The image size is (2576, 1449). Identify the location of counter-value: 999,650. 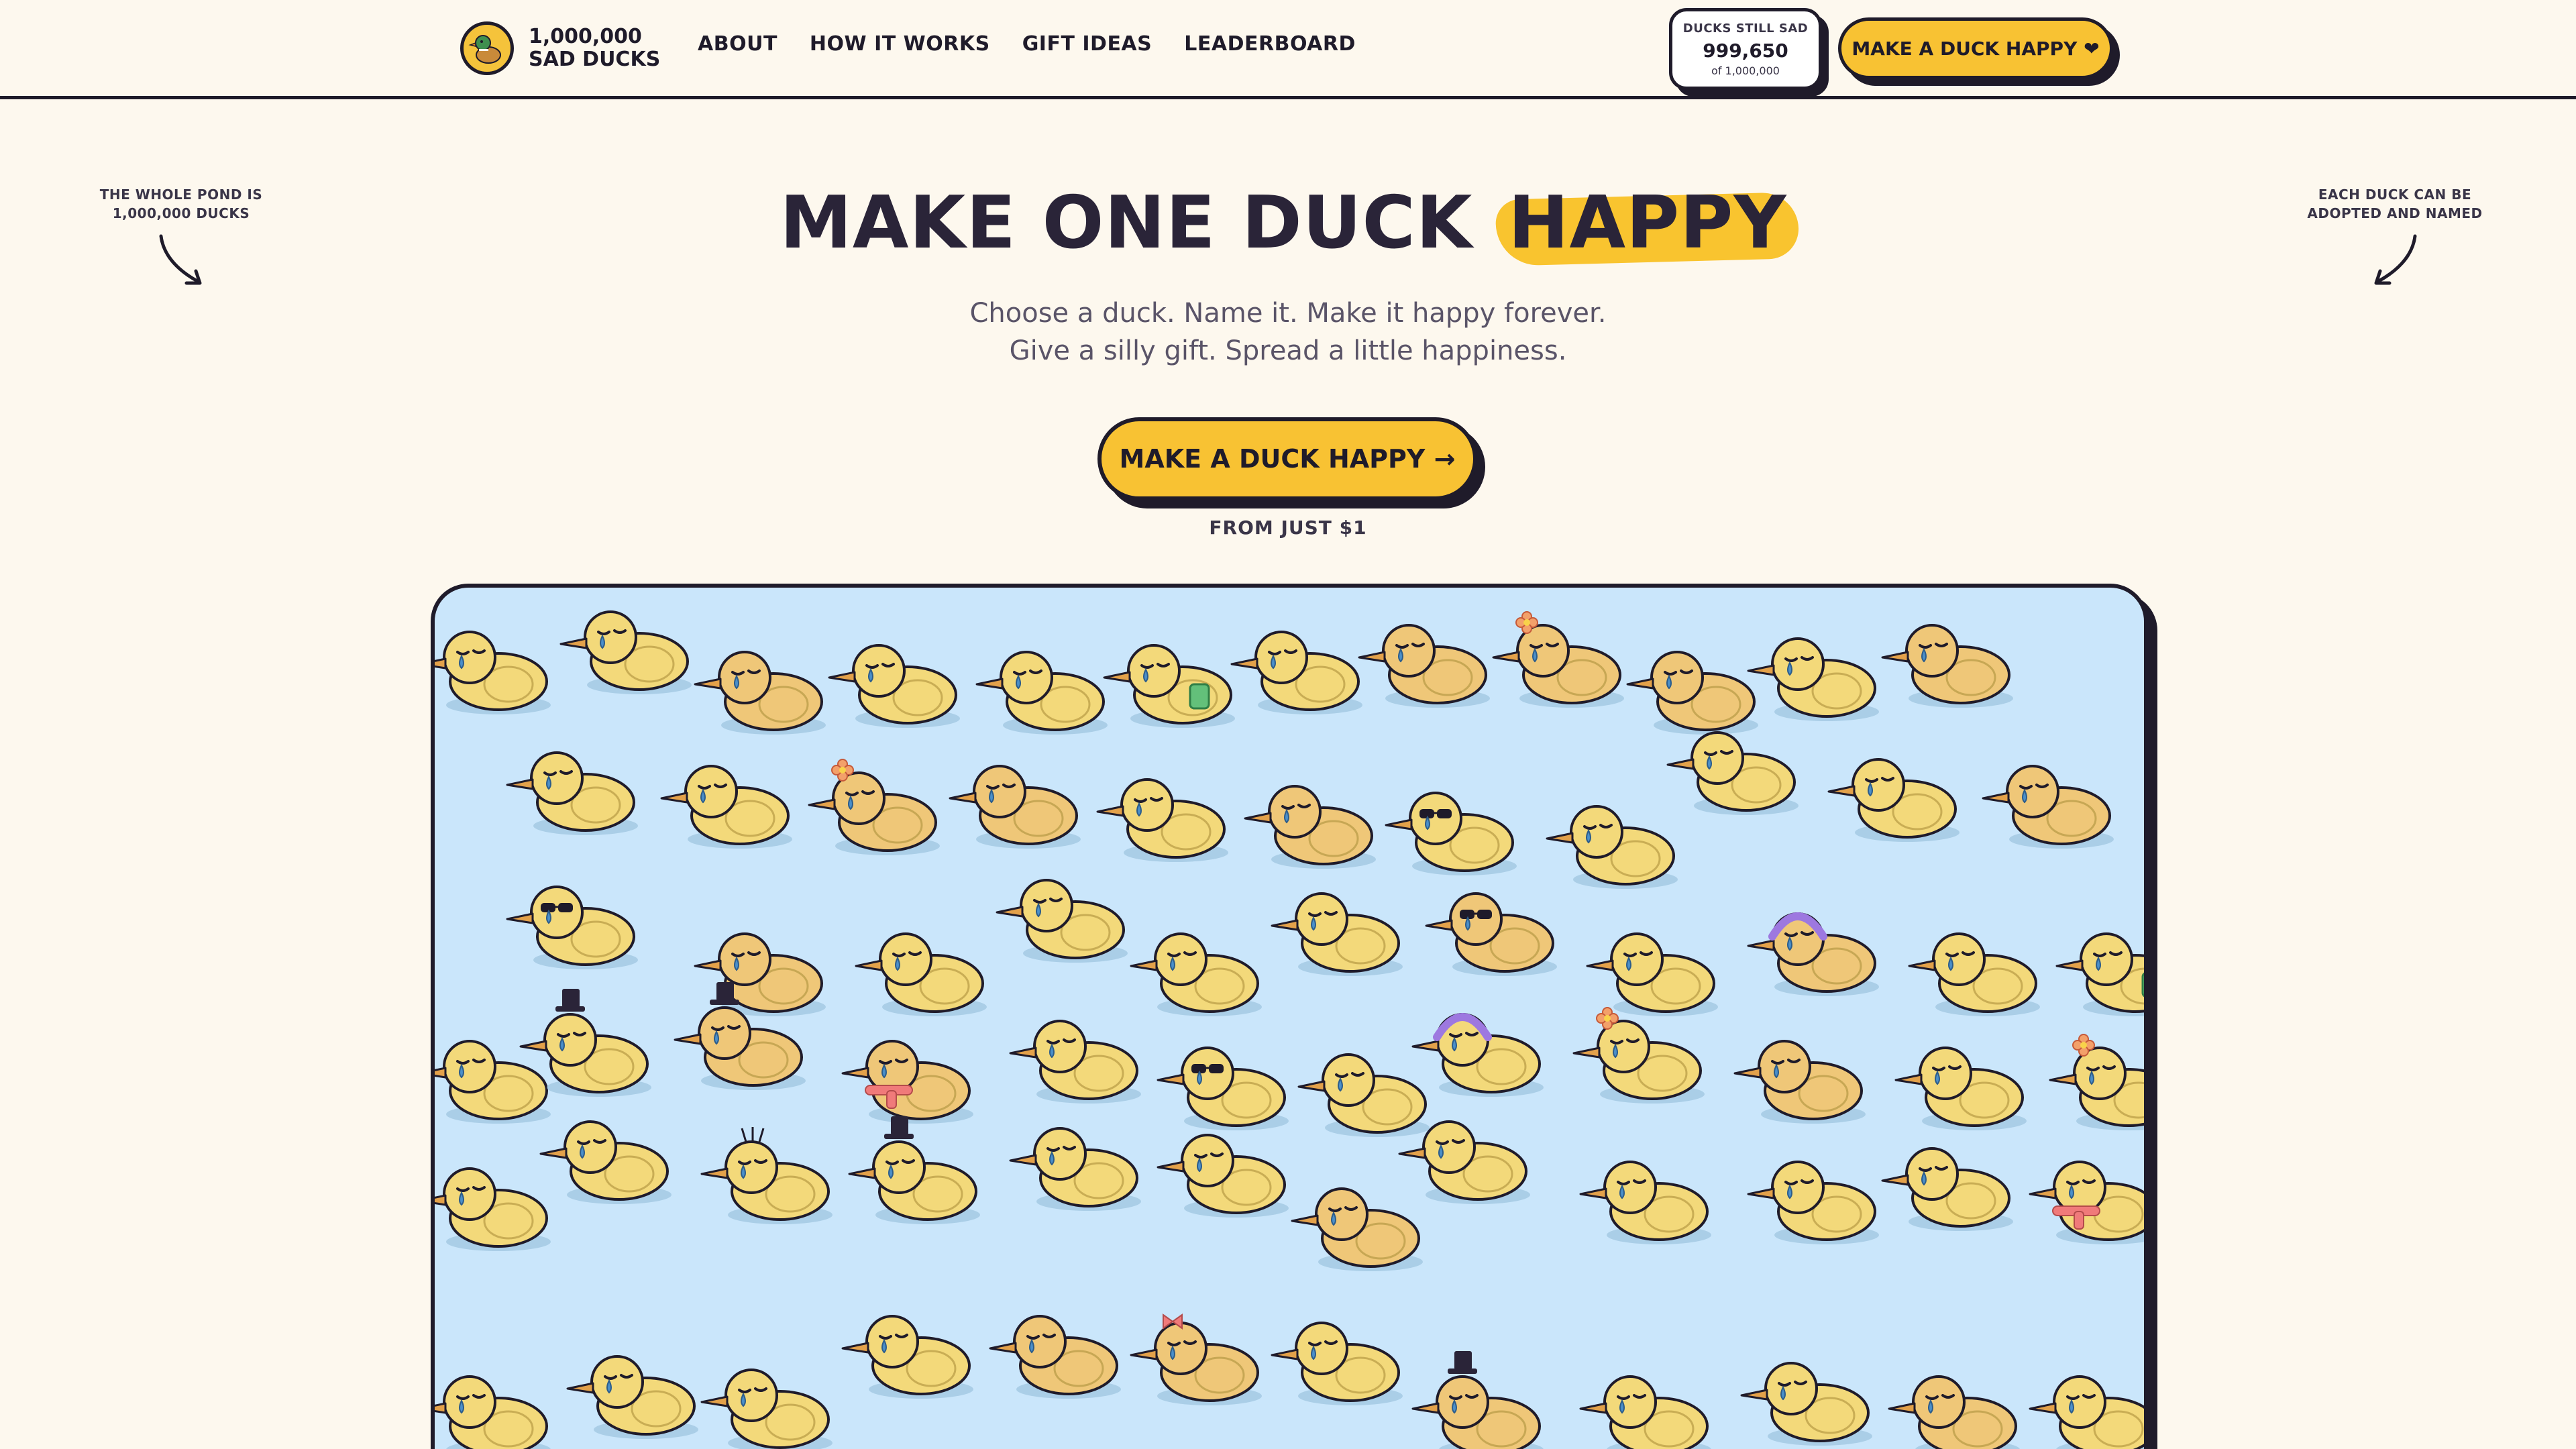
(1745, 50).